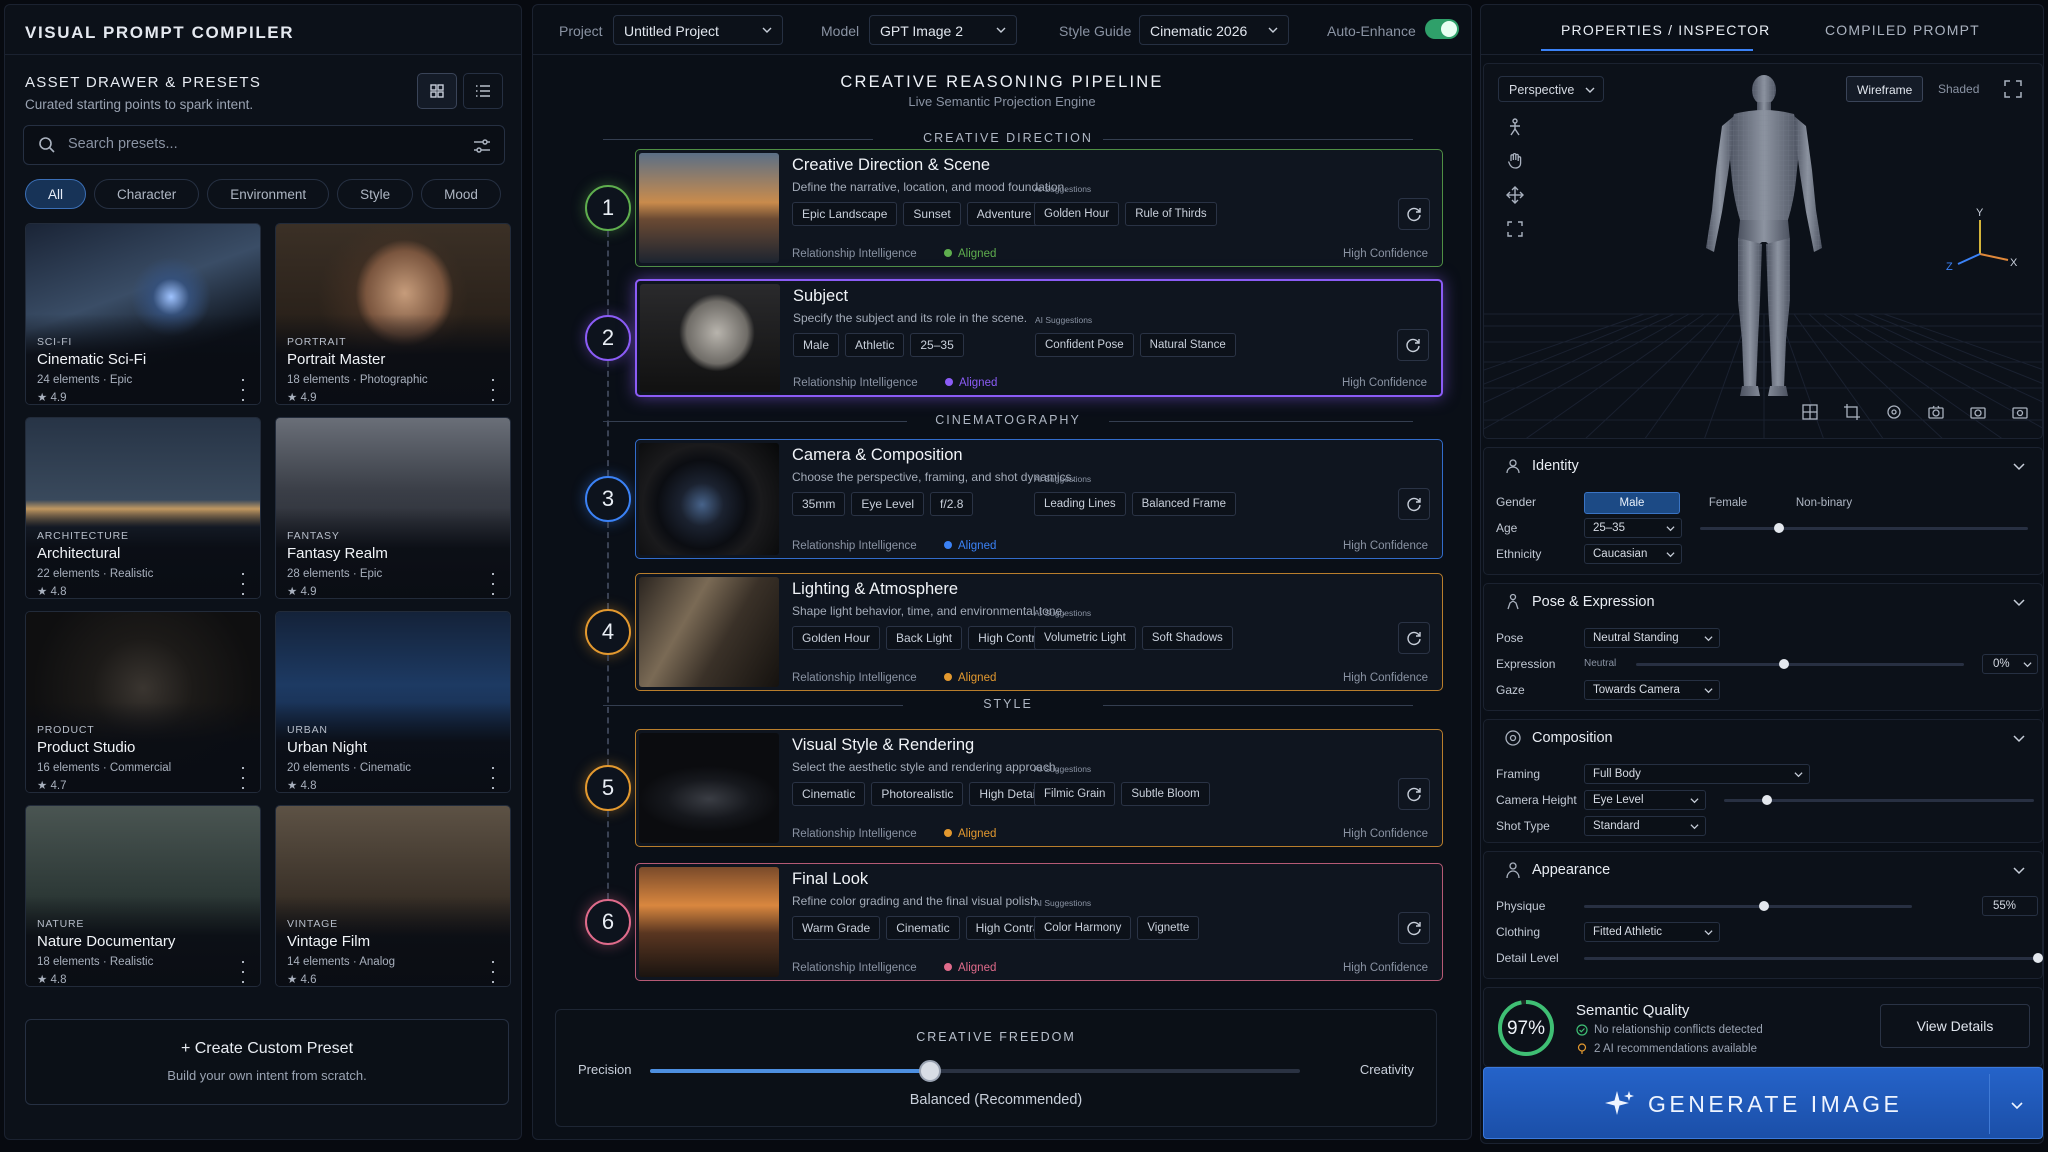  Describe the element at coordinates (1764, 906) in the screenshot. I see `physique-slider-handle` at that location.